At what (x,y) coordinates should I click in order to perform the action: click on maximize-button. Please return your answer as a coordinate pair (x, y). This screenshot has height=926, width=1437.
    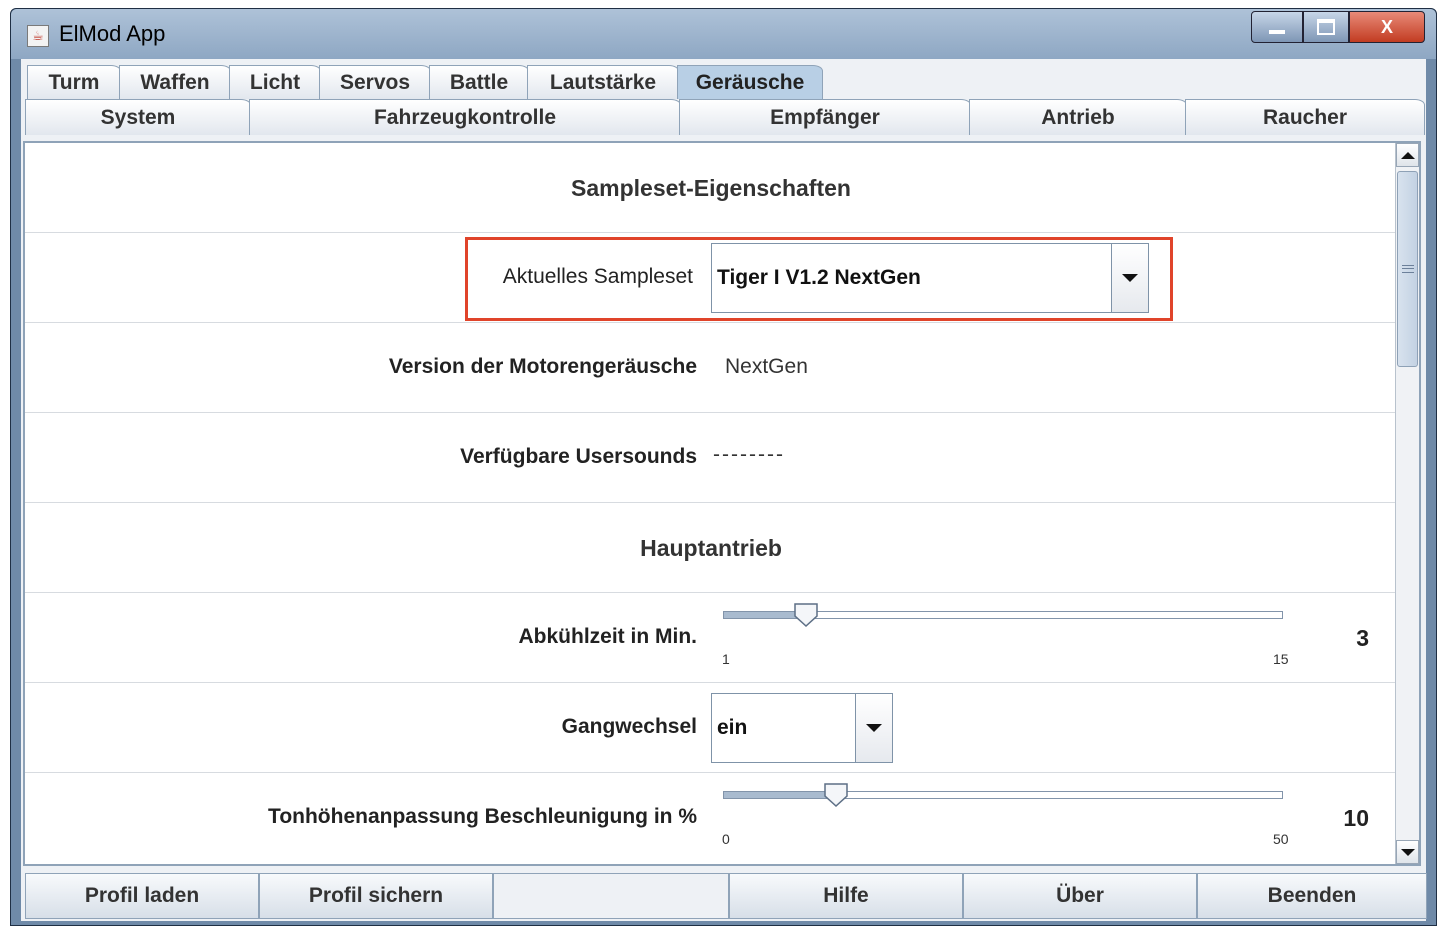
    Looking at the image, I should click on (1326, 27).